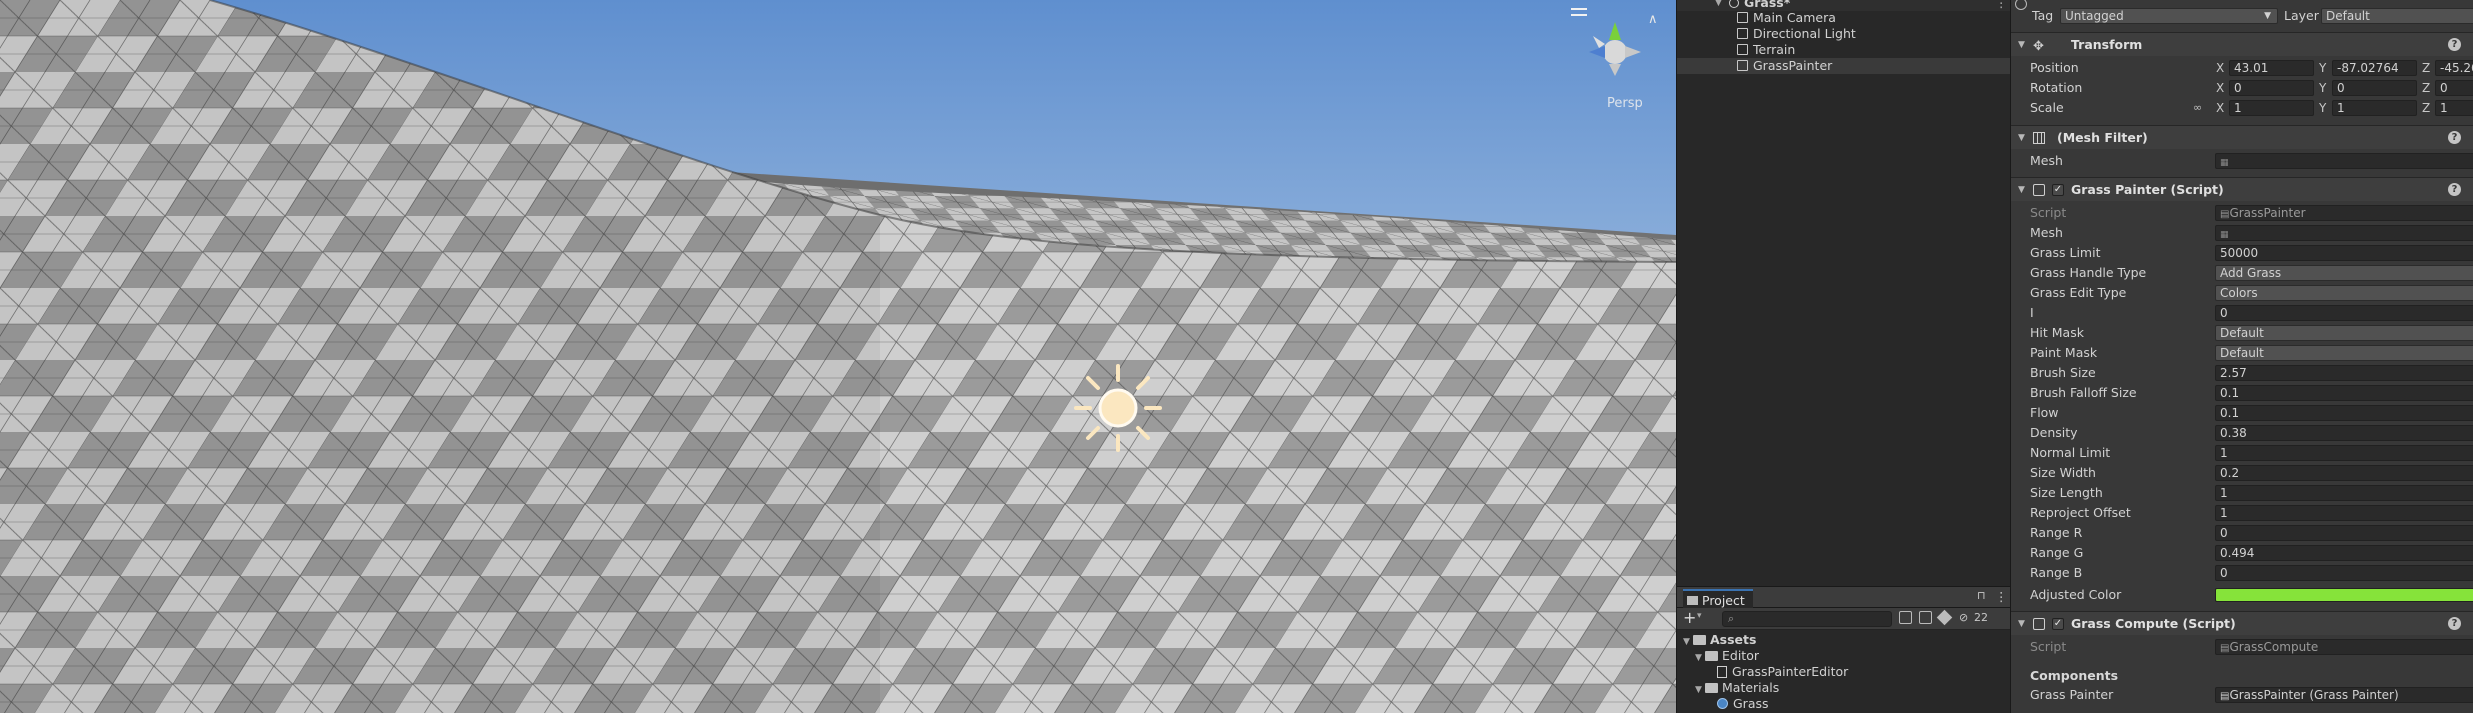 The width and height of the screenshot is (2473, 713). Describe the element at coordinates (1579, 12) in the screenshot. I see `scene-menu-icon` at that location.